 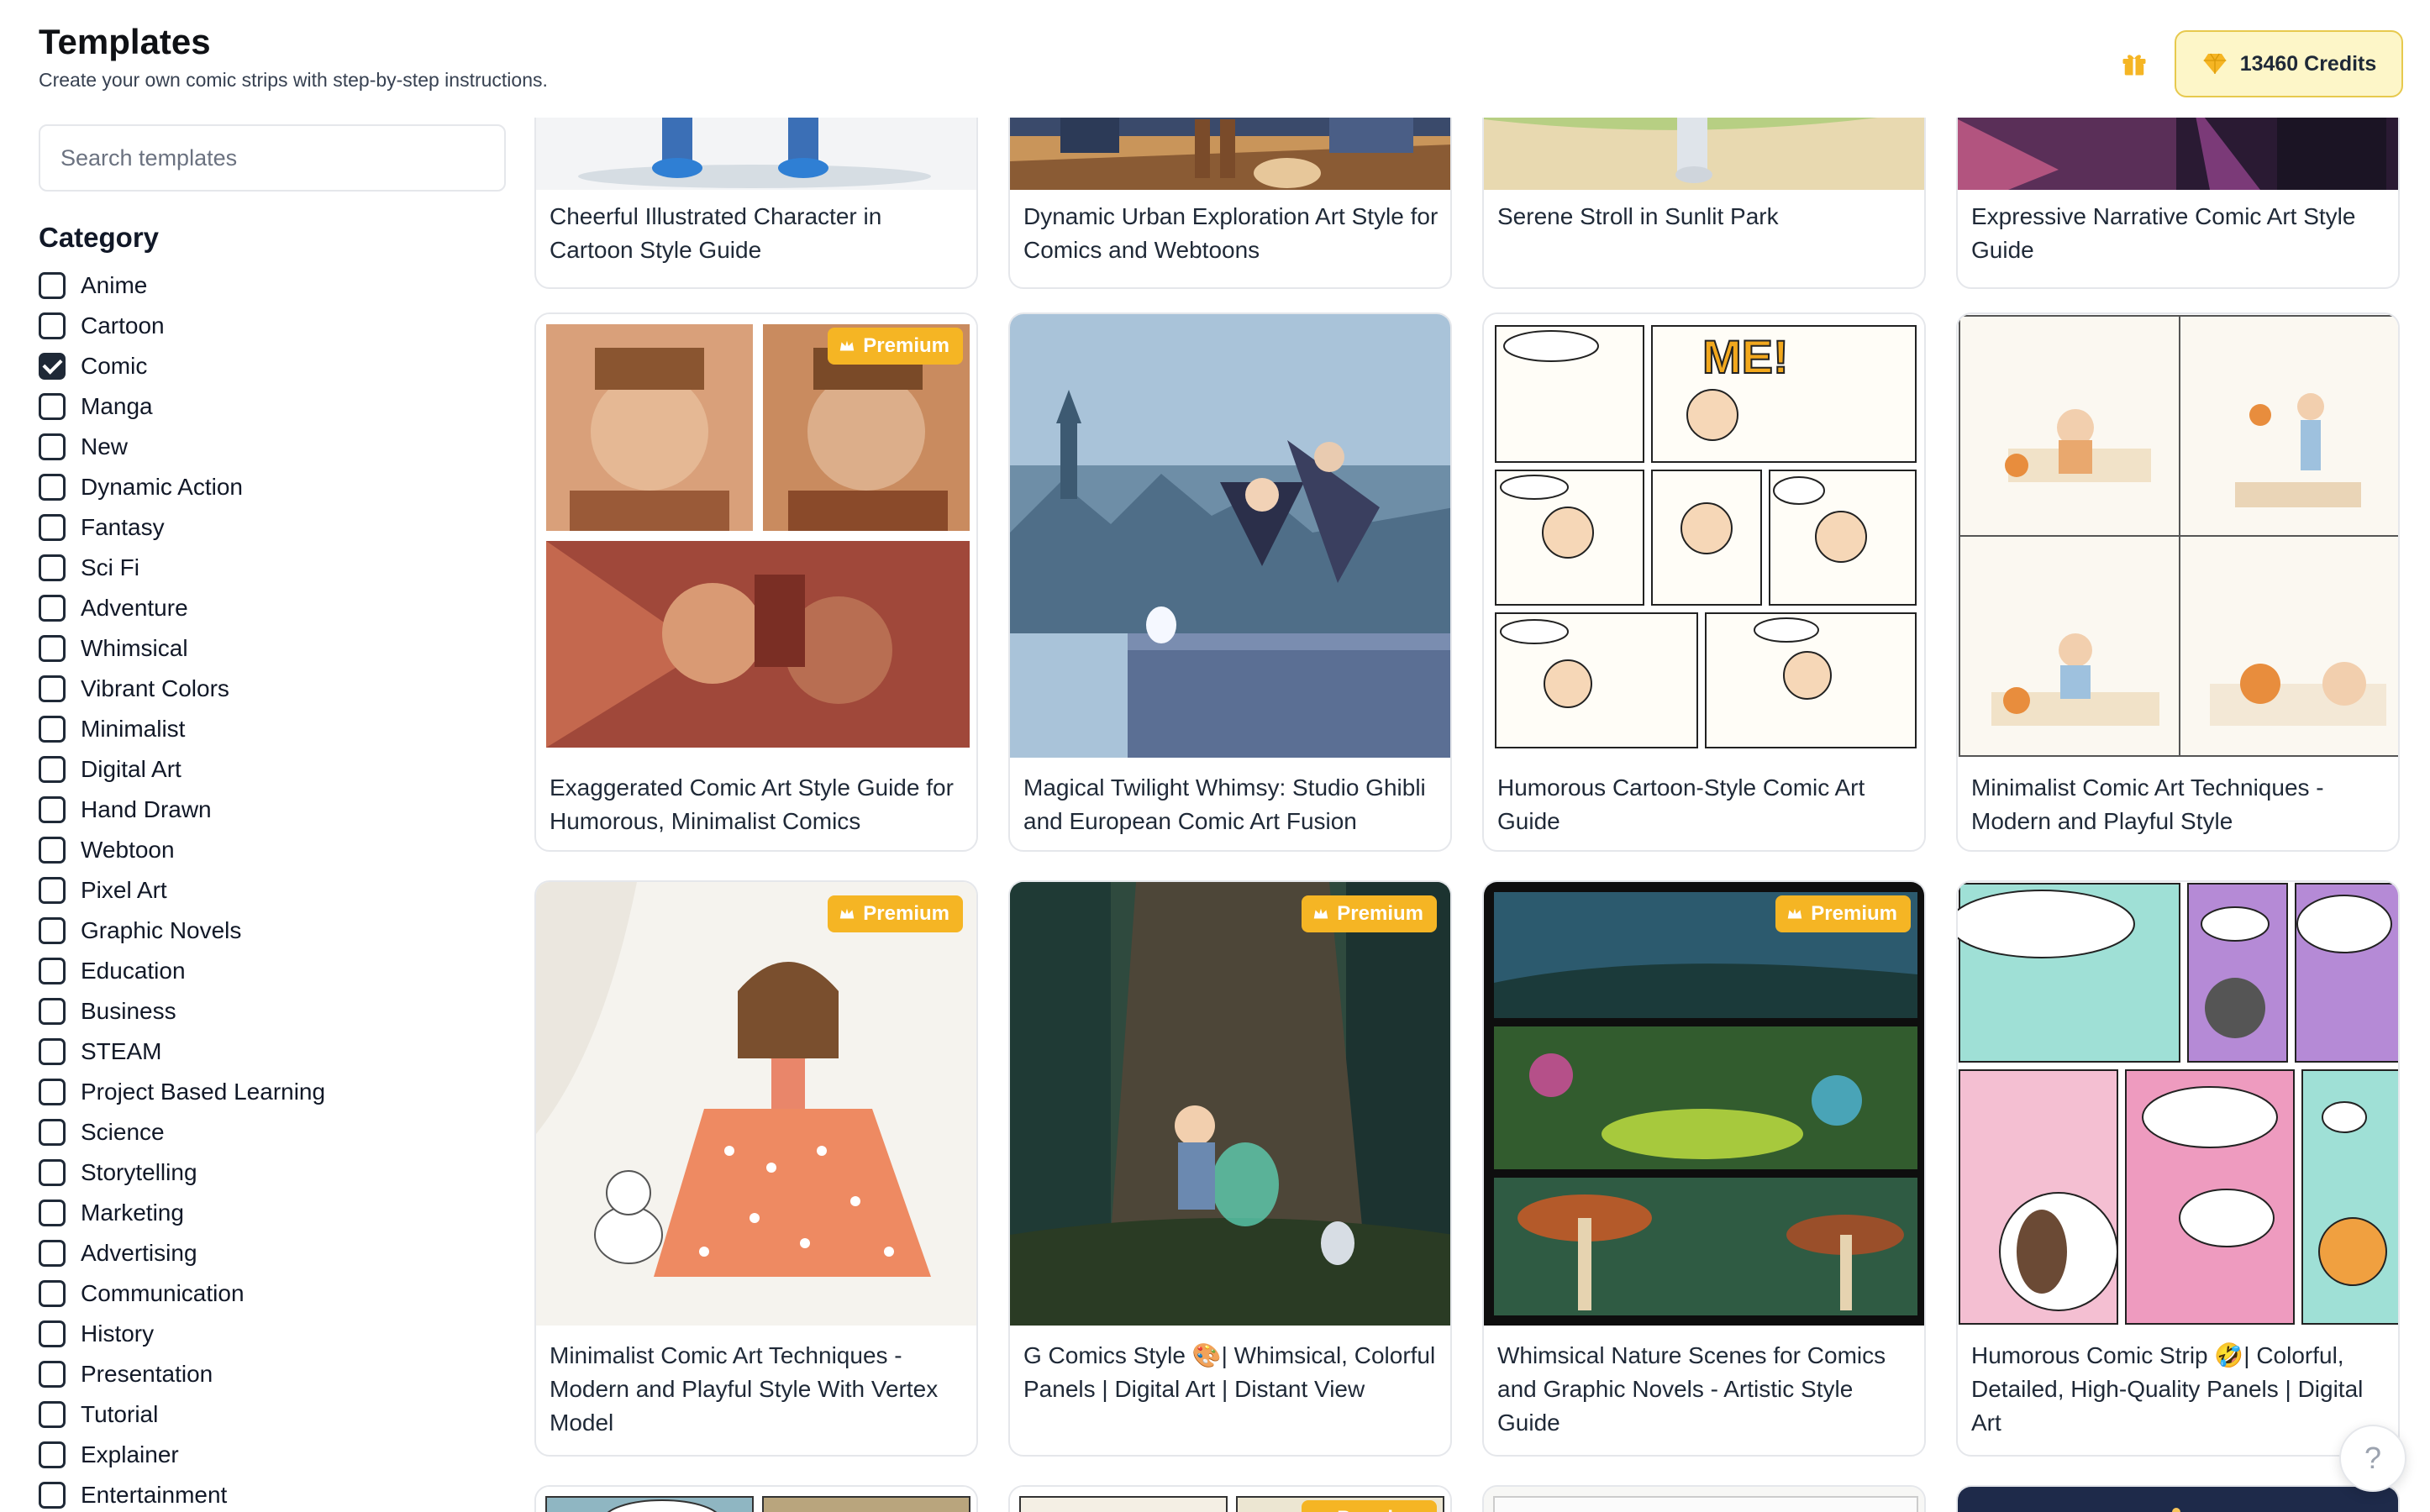 I want to click on category-label: Minimalist, so click(x=134, y=729).